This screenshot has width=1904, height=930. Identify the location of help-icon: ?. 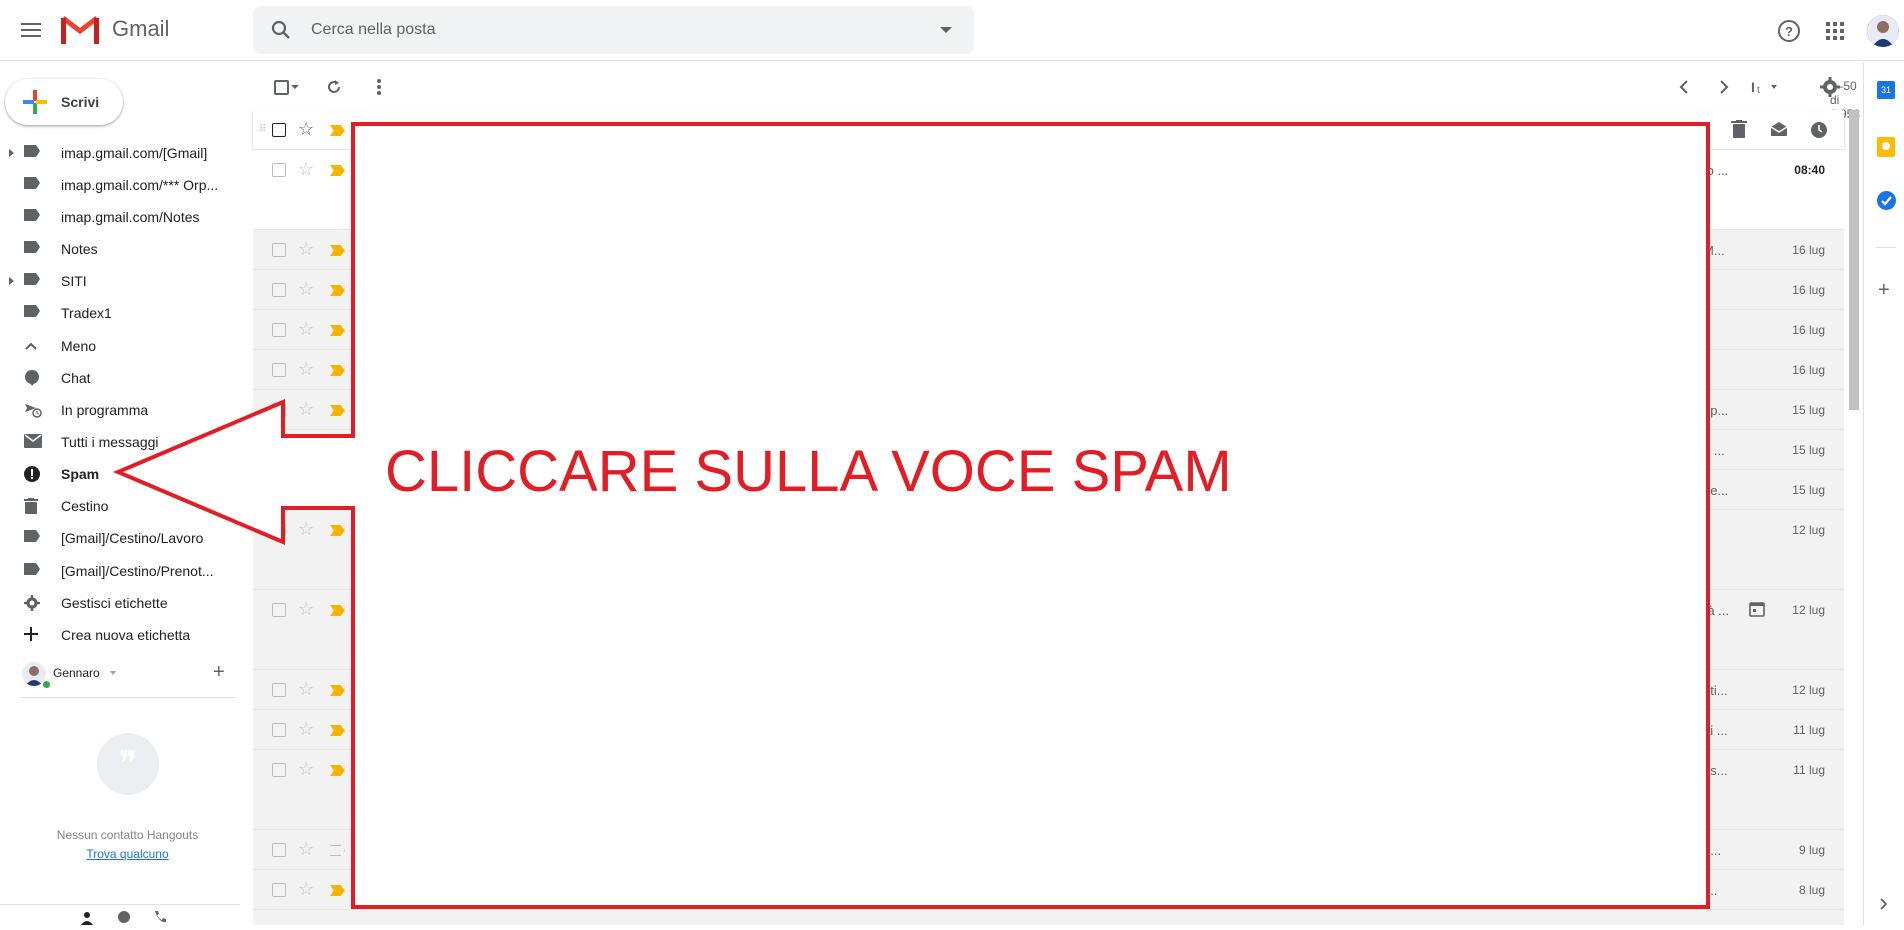
(1789, 31).